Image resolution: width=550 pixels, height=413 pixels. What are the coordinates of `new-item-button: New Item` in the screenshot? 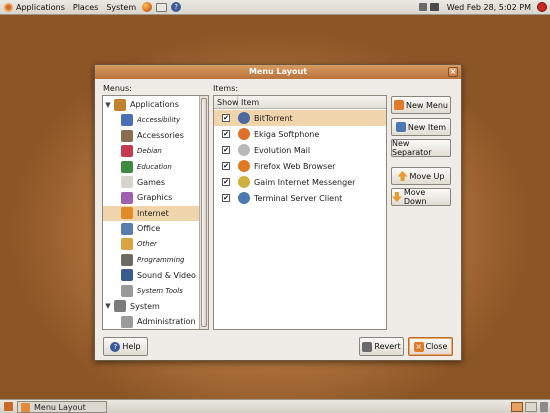 It's located at (421, 127).